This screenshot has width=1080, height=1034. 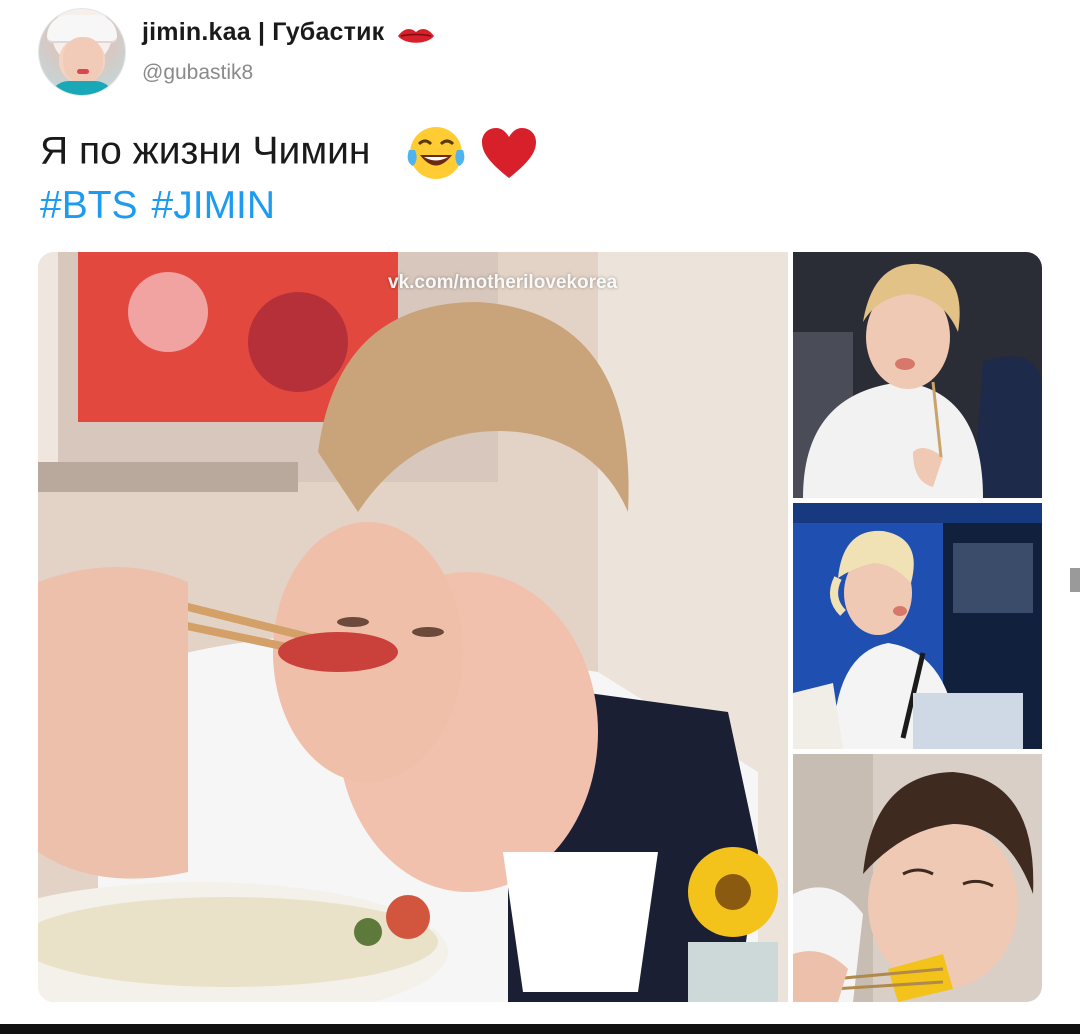 I want to click on avatar, so click(x=82, y=52).